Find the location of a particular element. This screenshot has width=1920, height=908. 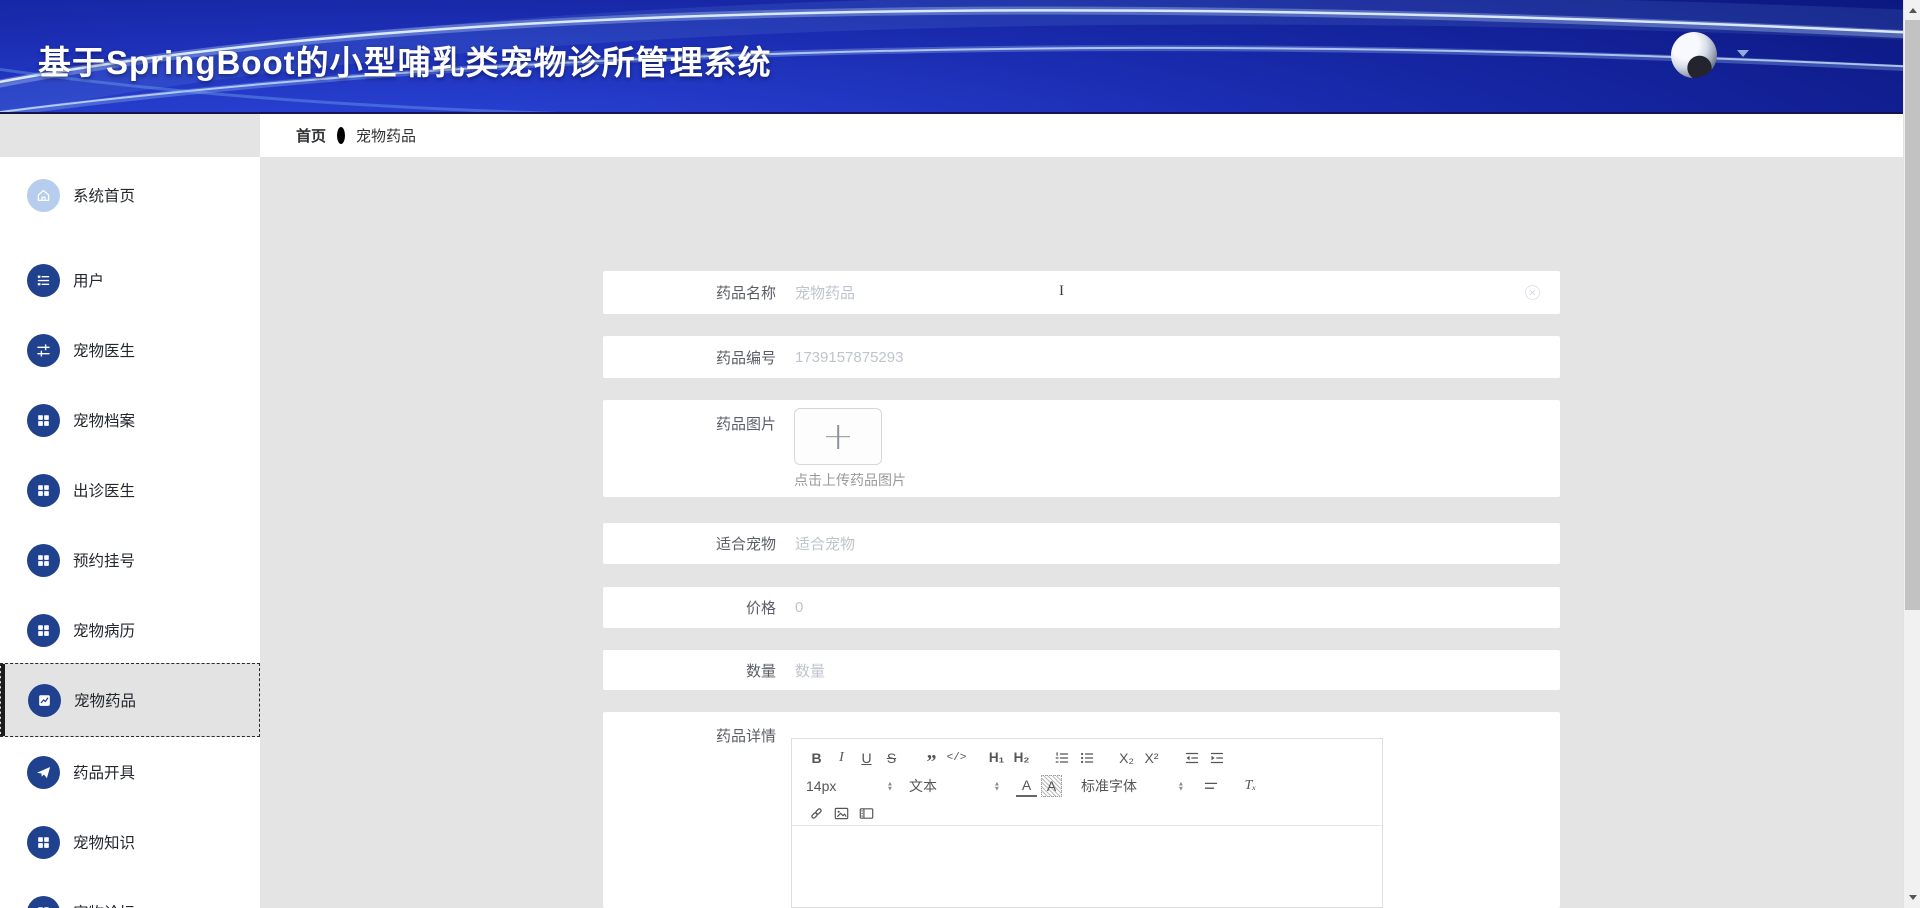

quantity-input: 数量 is located at coordinates (1177, 670).